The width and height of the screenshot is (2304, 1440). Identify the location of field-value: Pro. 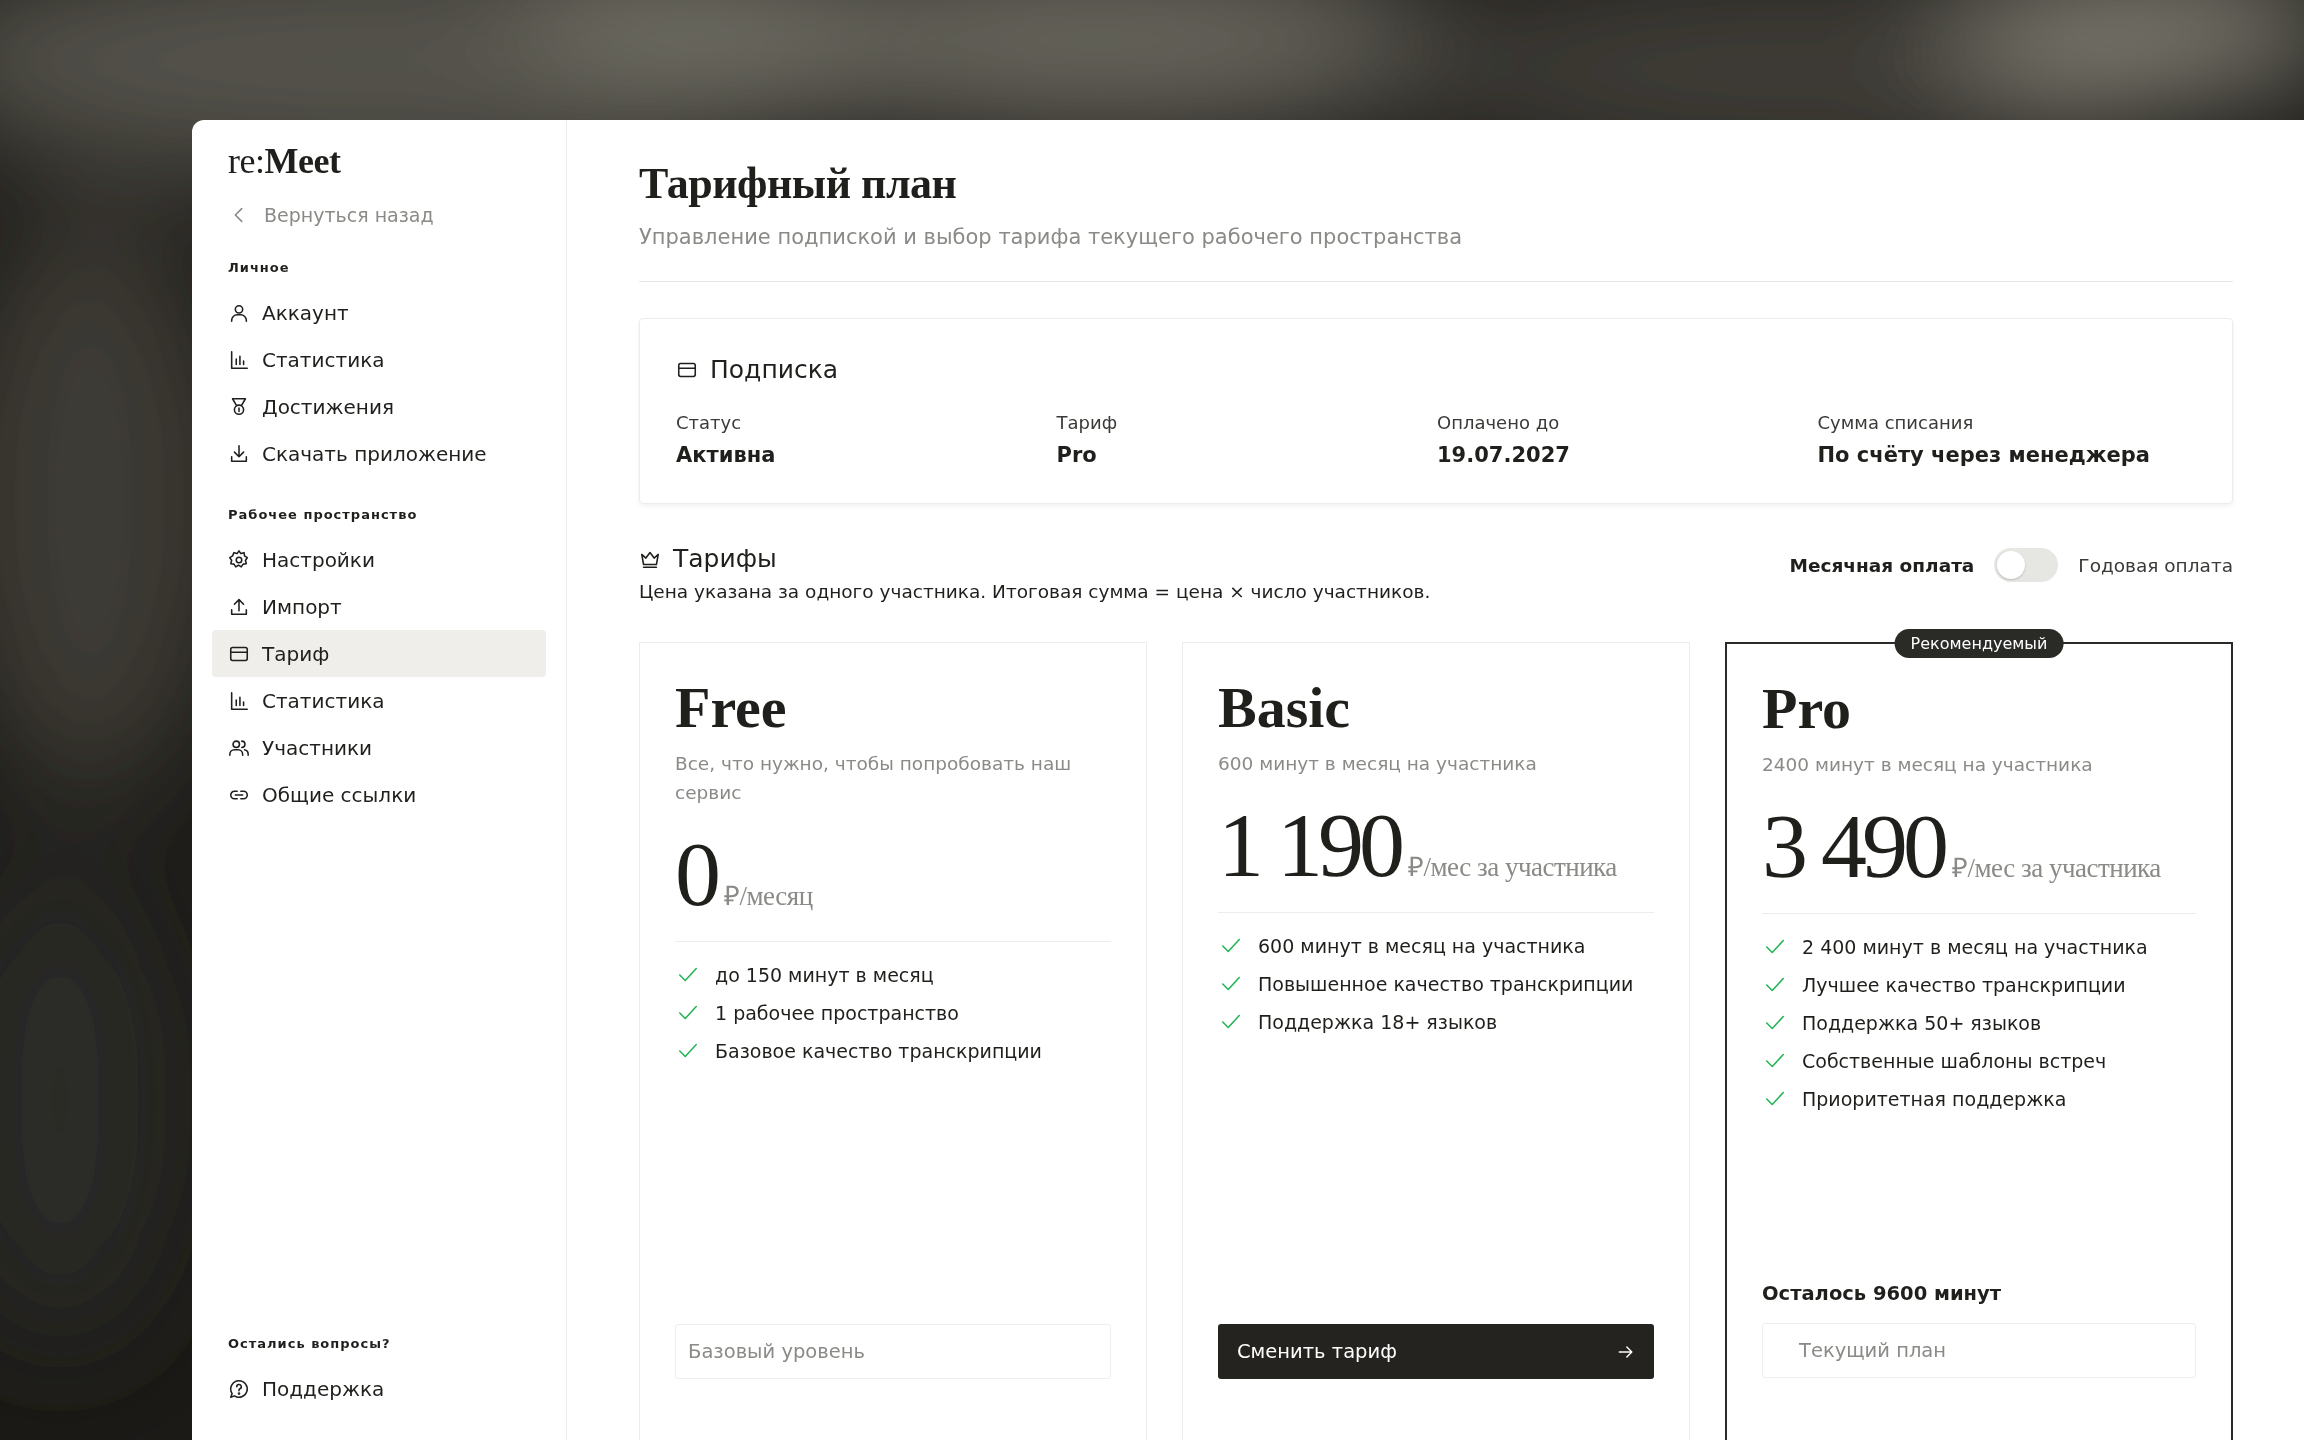
(1077, 455).